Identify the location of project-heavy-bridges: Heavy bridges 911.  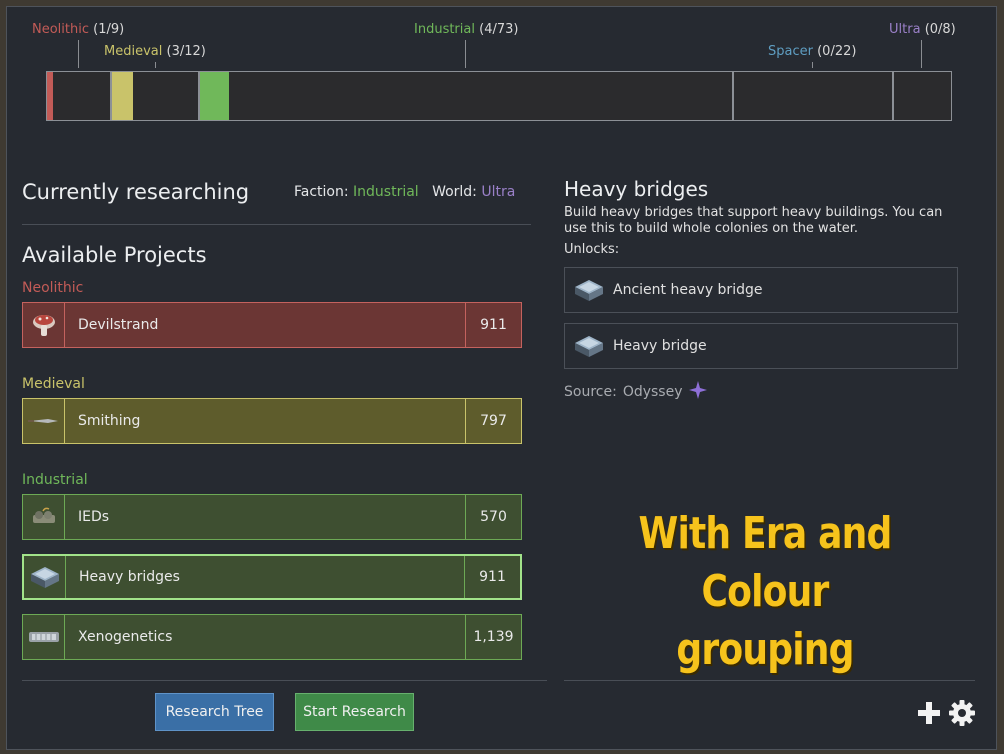
(272, 577).